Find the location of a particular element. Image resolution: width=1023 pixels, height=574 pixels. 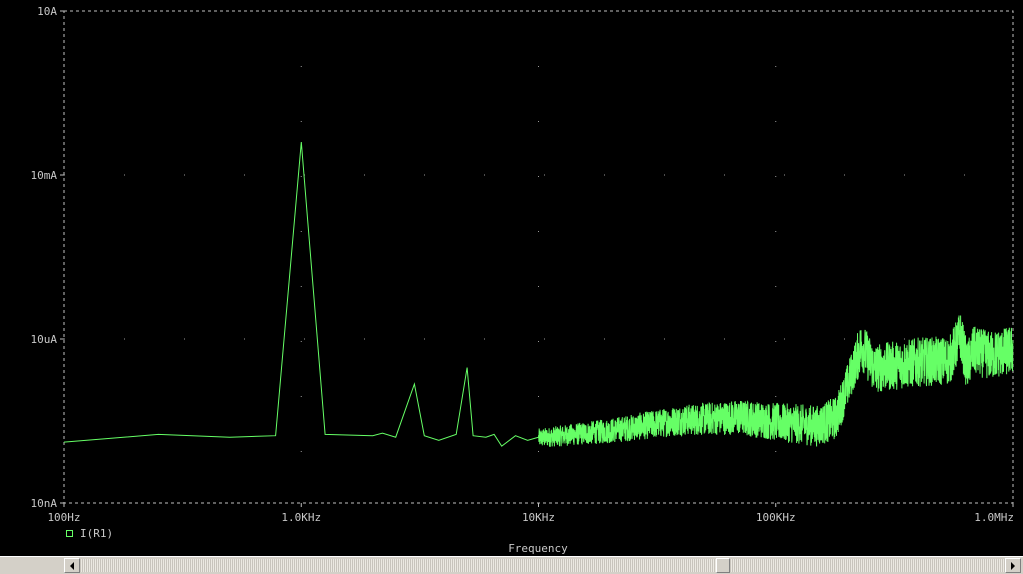

arrow-left-icon is located at coordinates (72, 565).